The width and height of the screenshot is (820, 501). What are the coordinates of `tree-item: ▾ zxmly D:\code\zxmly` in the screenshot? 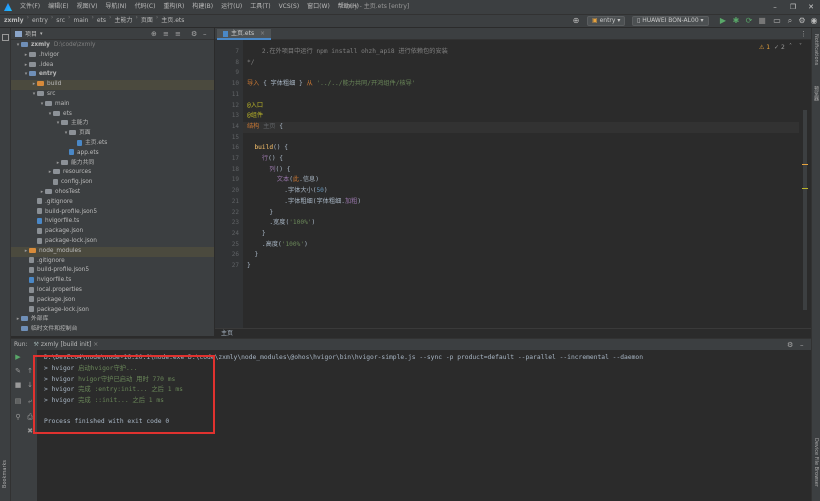 It's located at (112, 46).